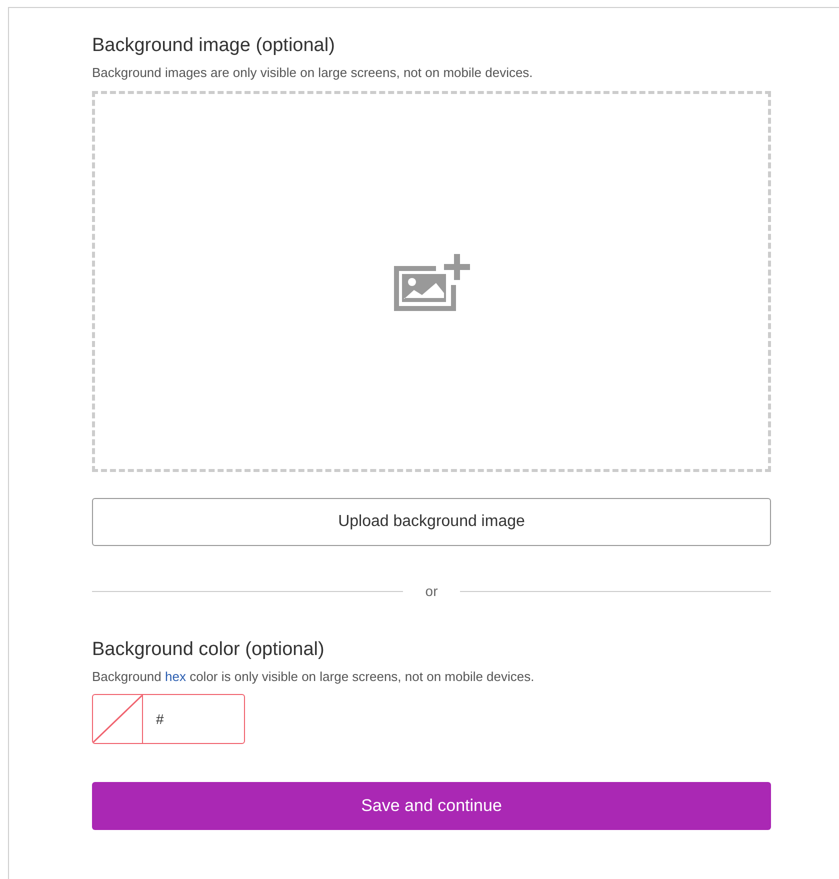 This screenshot has height=879, width=839. Describe the element at coordinates (431, 591) in the screenshot. I see `divider-label: or` at that location.